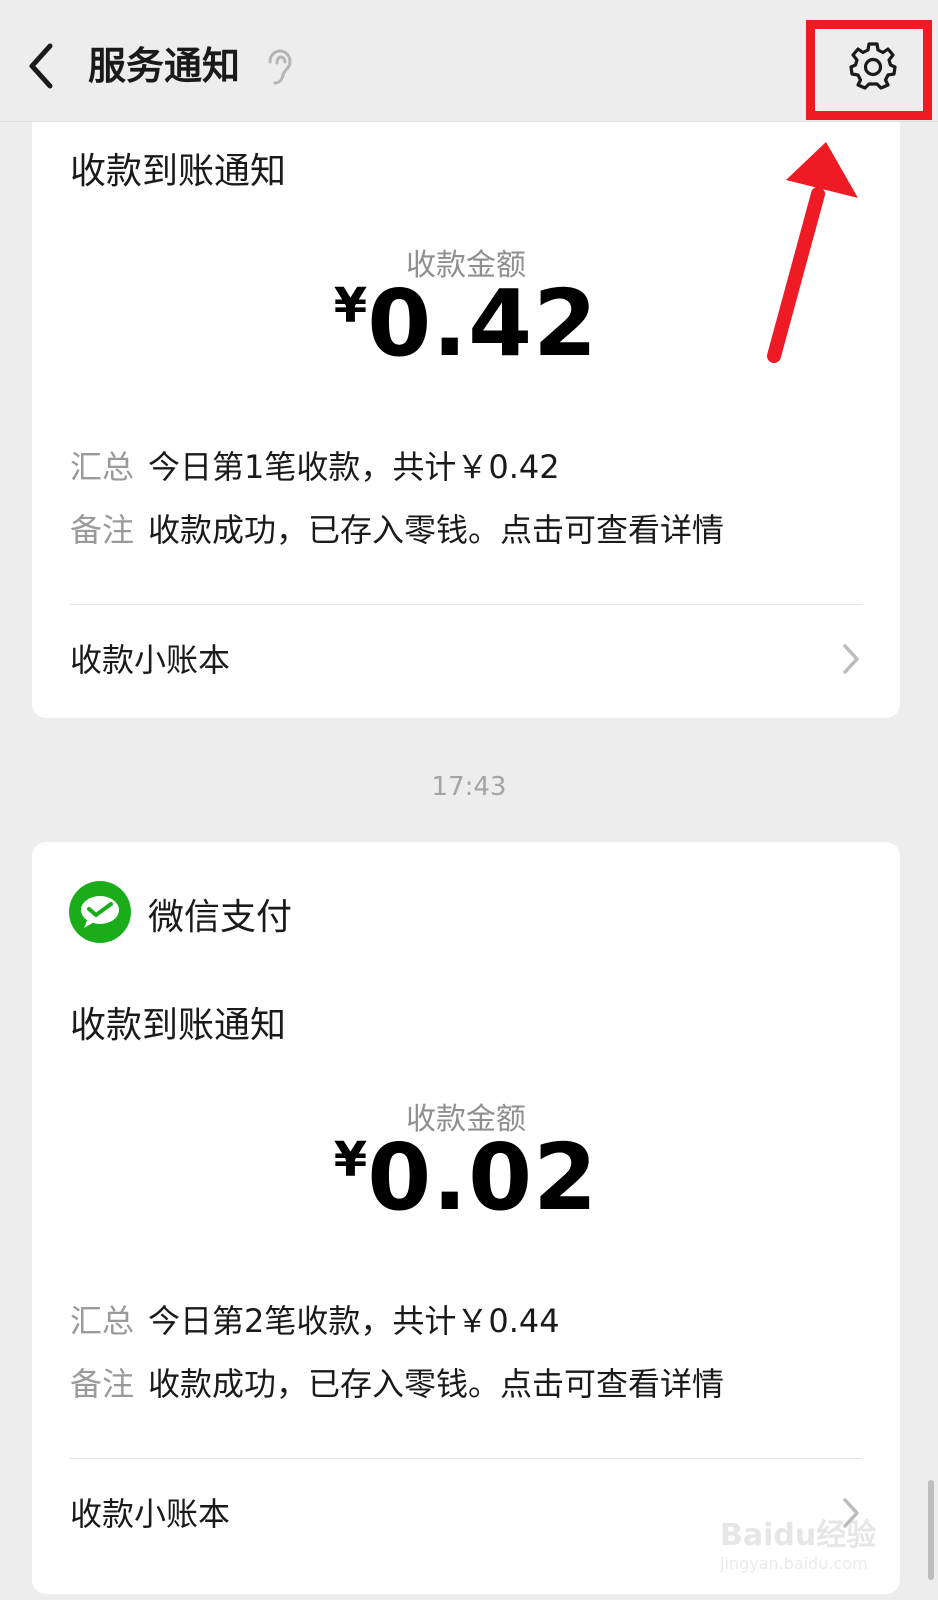 The height and width of the screenshot is (1600, 938). What do you see at coordinates (931, 1530) in the screenshot?
I see `scrollbar` at bounding box center [931, 1530].